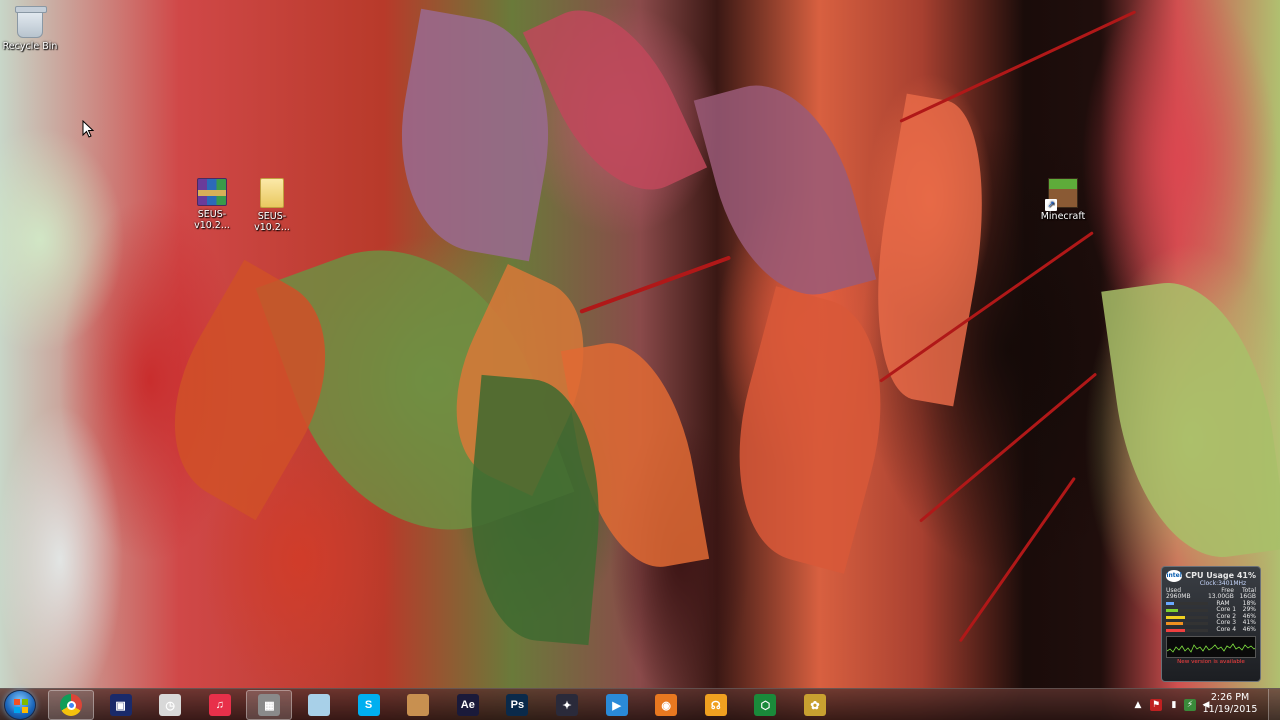 The width and height of the screenshot is (1280, 720). I want to click on after-effects-icon: Ae, so click(467, 705).